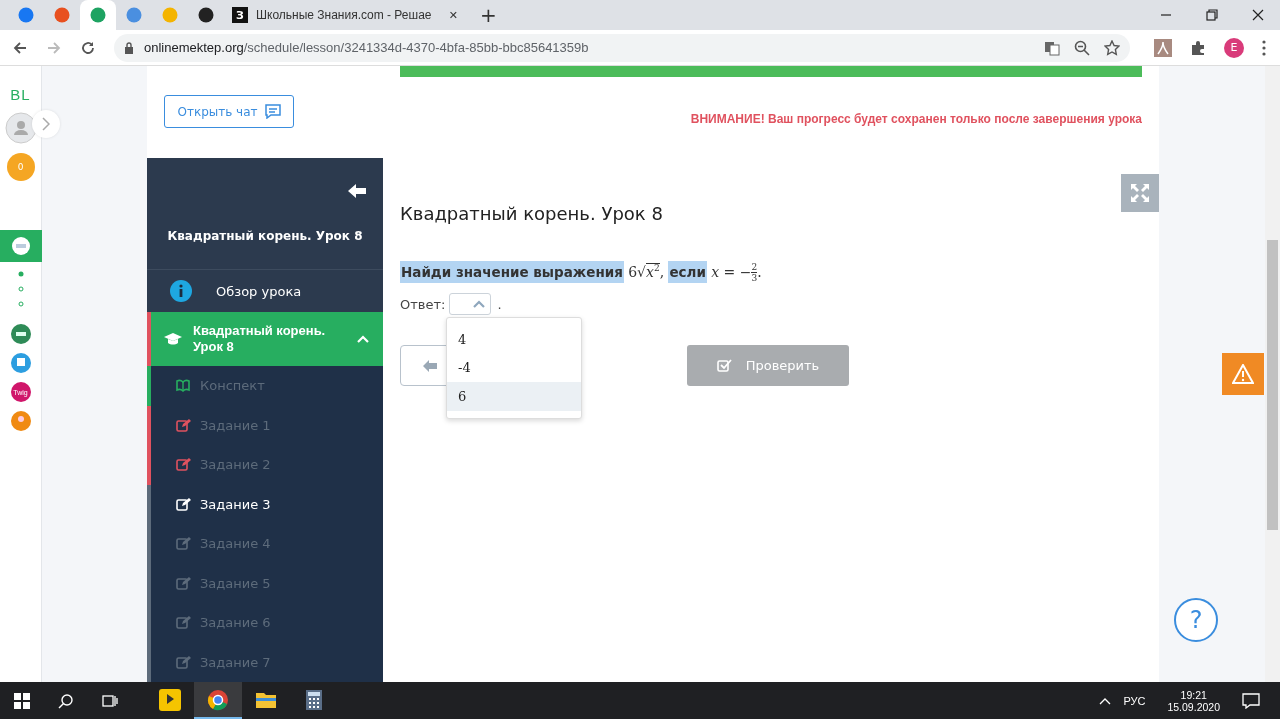  Describe the element at coordinates (345, 15) in the screenshot. I see `browser-tab: З Школьные Знания.com - Решае ✕` at that location.